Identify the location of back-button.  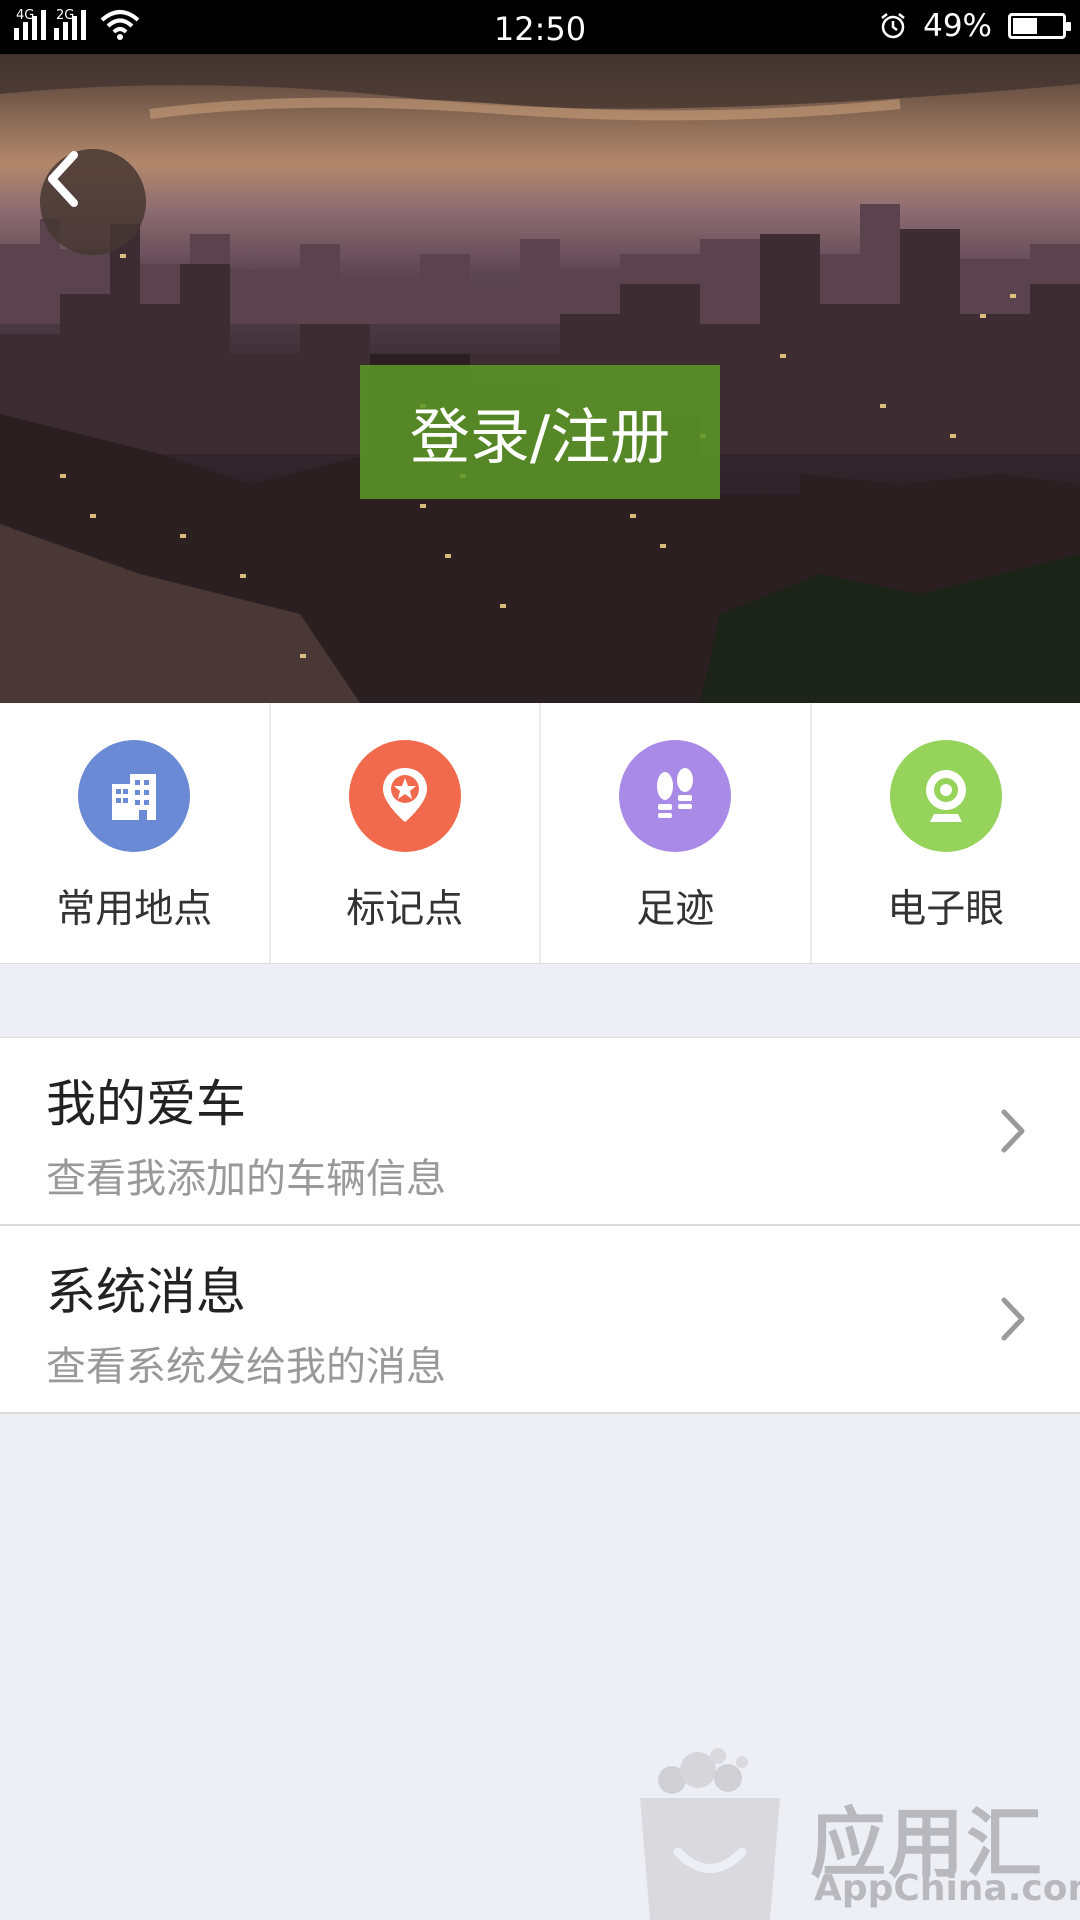
(93, 202).